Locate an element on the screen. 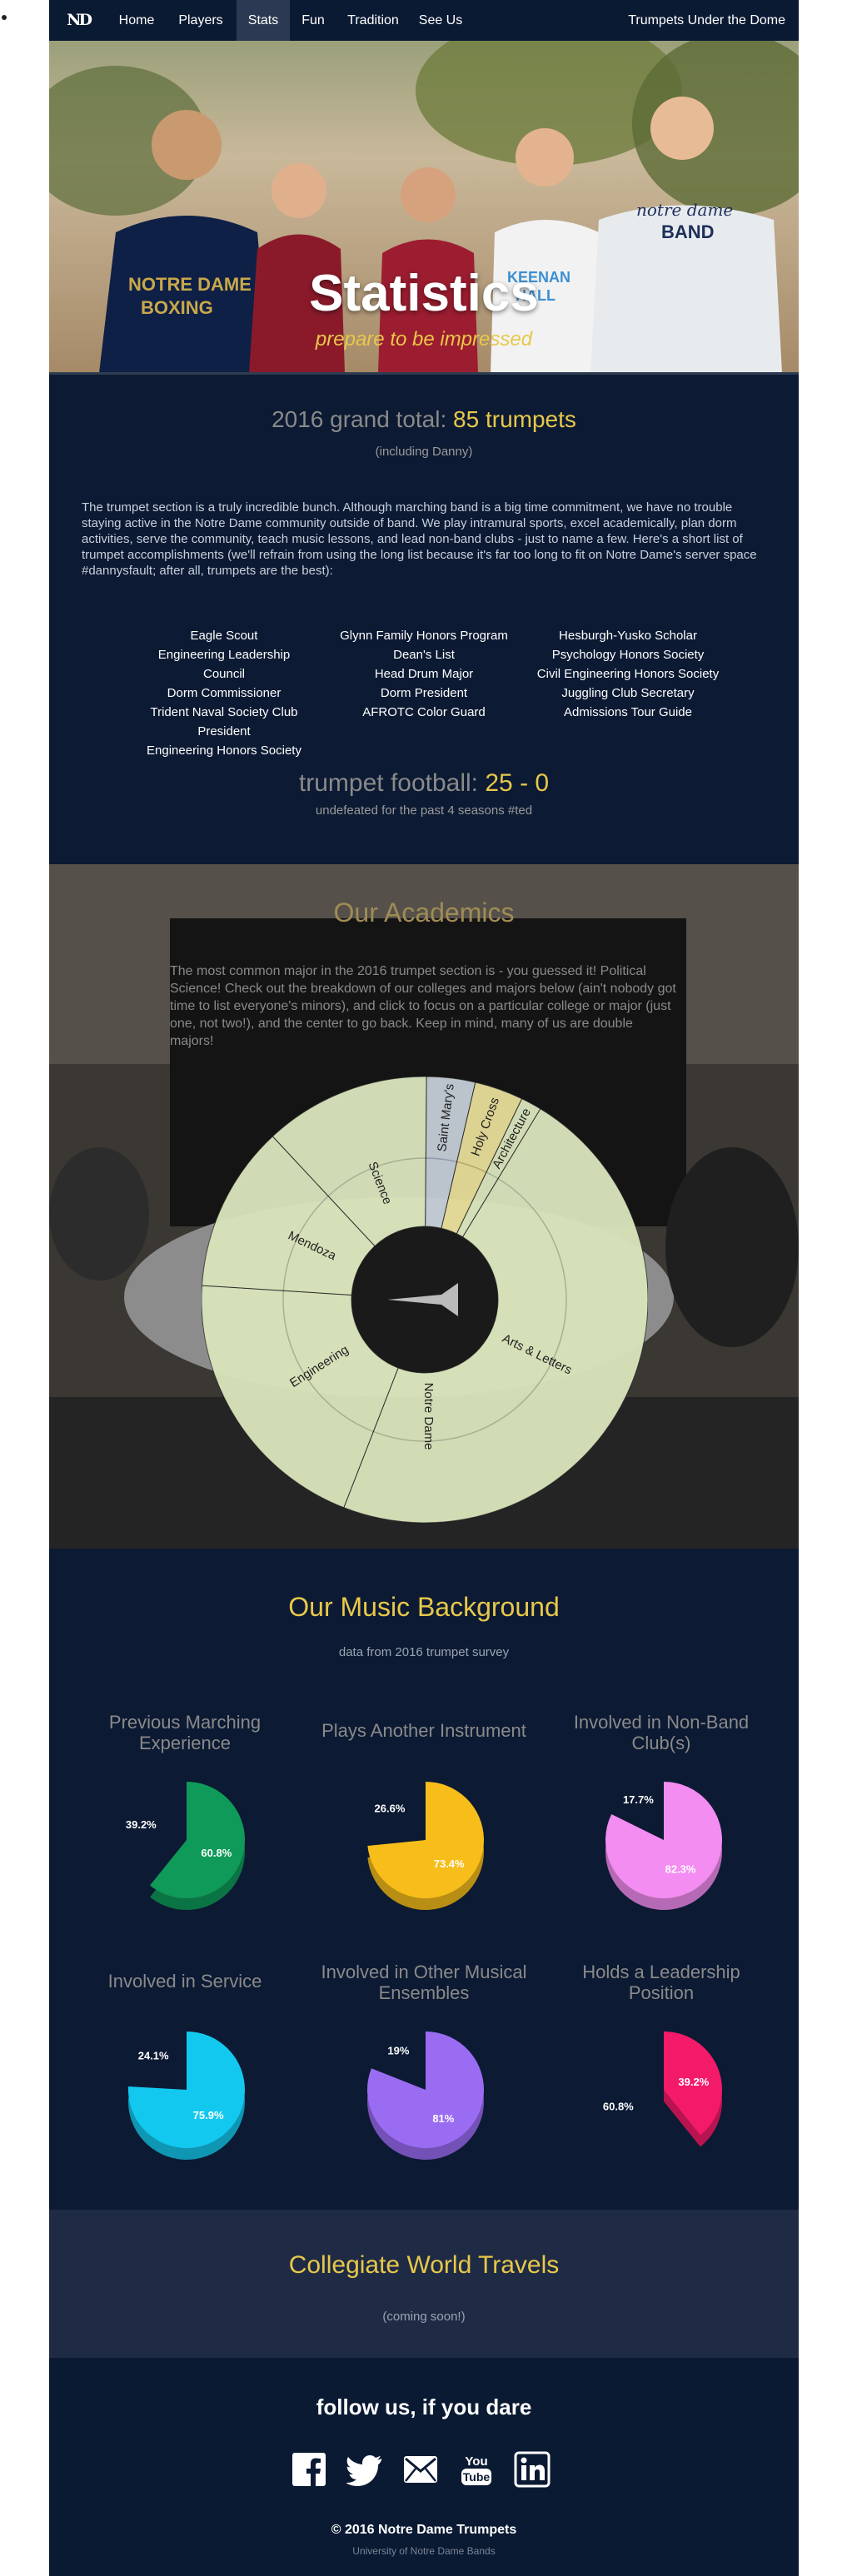  nav-stats: Stats is located at coordinates (263, 20).